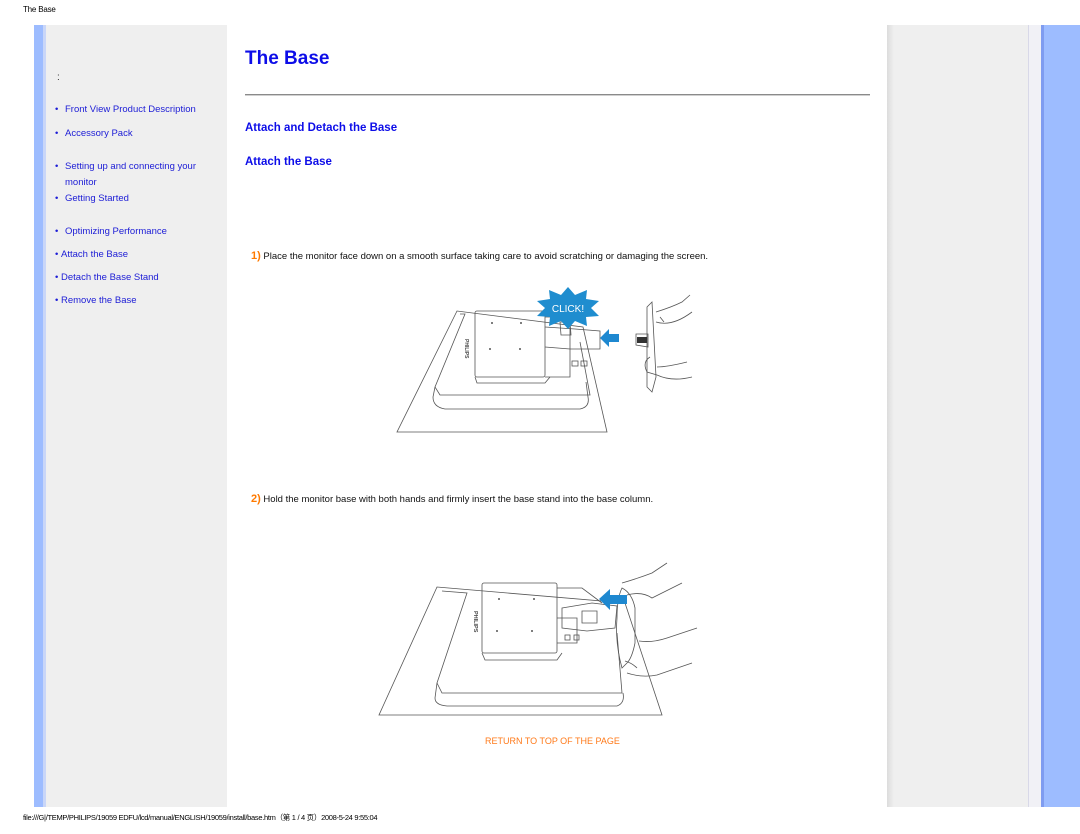 This screenshot has height=834, width=1080. I want to click on sidebar-item-detach-base-stand: • Detach the Base Stand, so click(107, 278).